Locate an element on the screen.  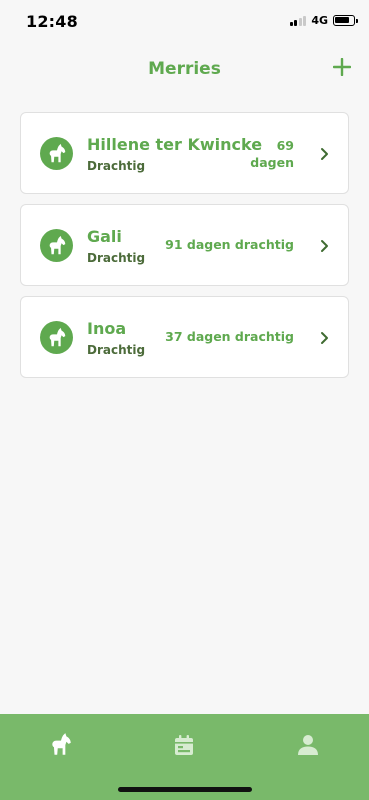
status-indicators: 4G is located at coordinates (323, 20).